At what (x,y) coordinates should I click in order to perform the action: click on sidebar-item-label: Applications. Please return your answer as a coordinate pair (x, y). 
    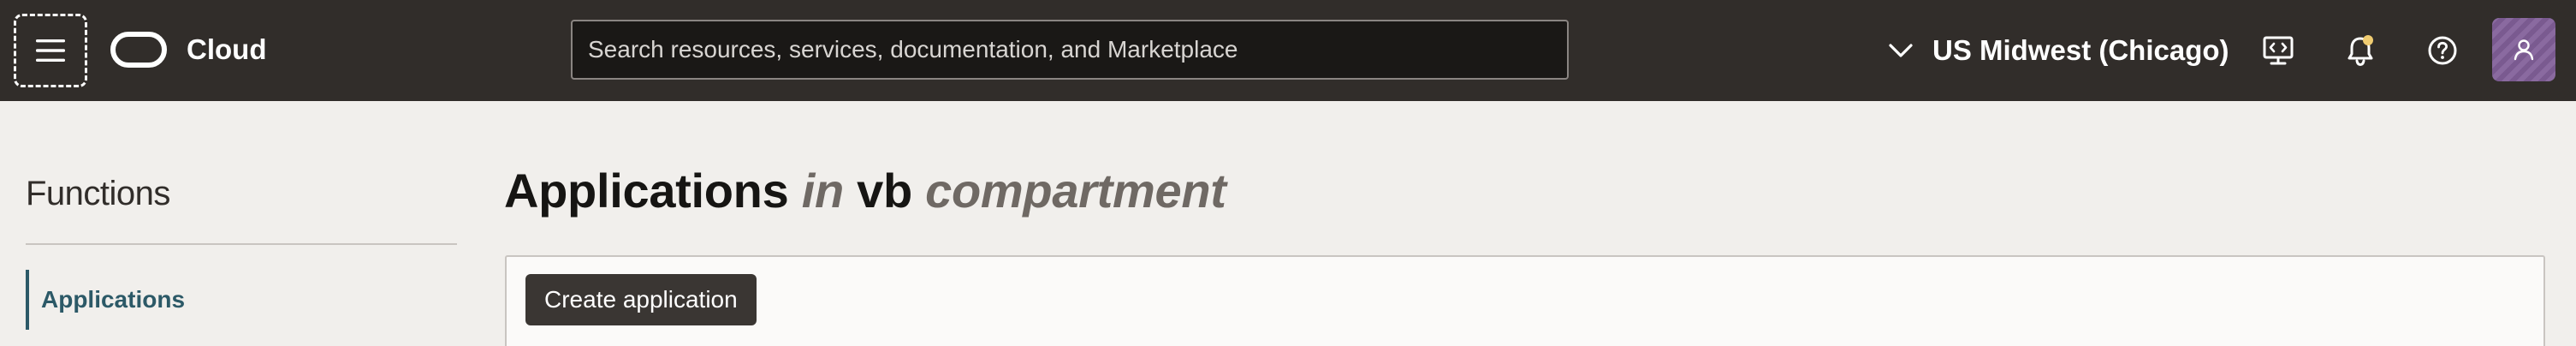
    Looking at the image, I should click on (113, 299).